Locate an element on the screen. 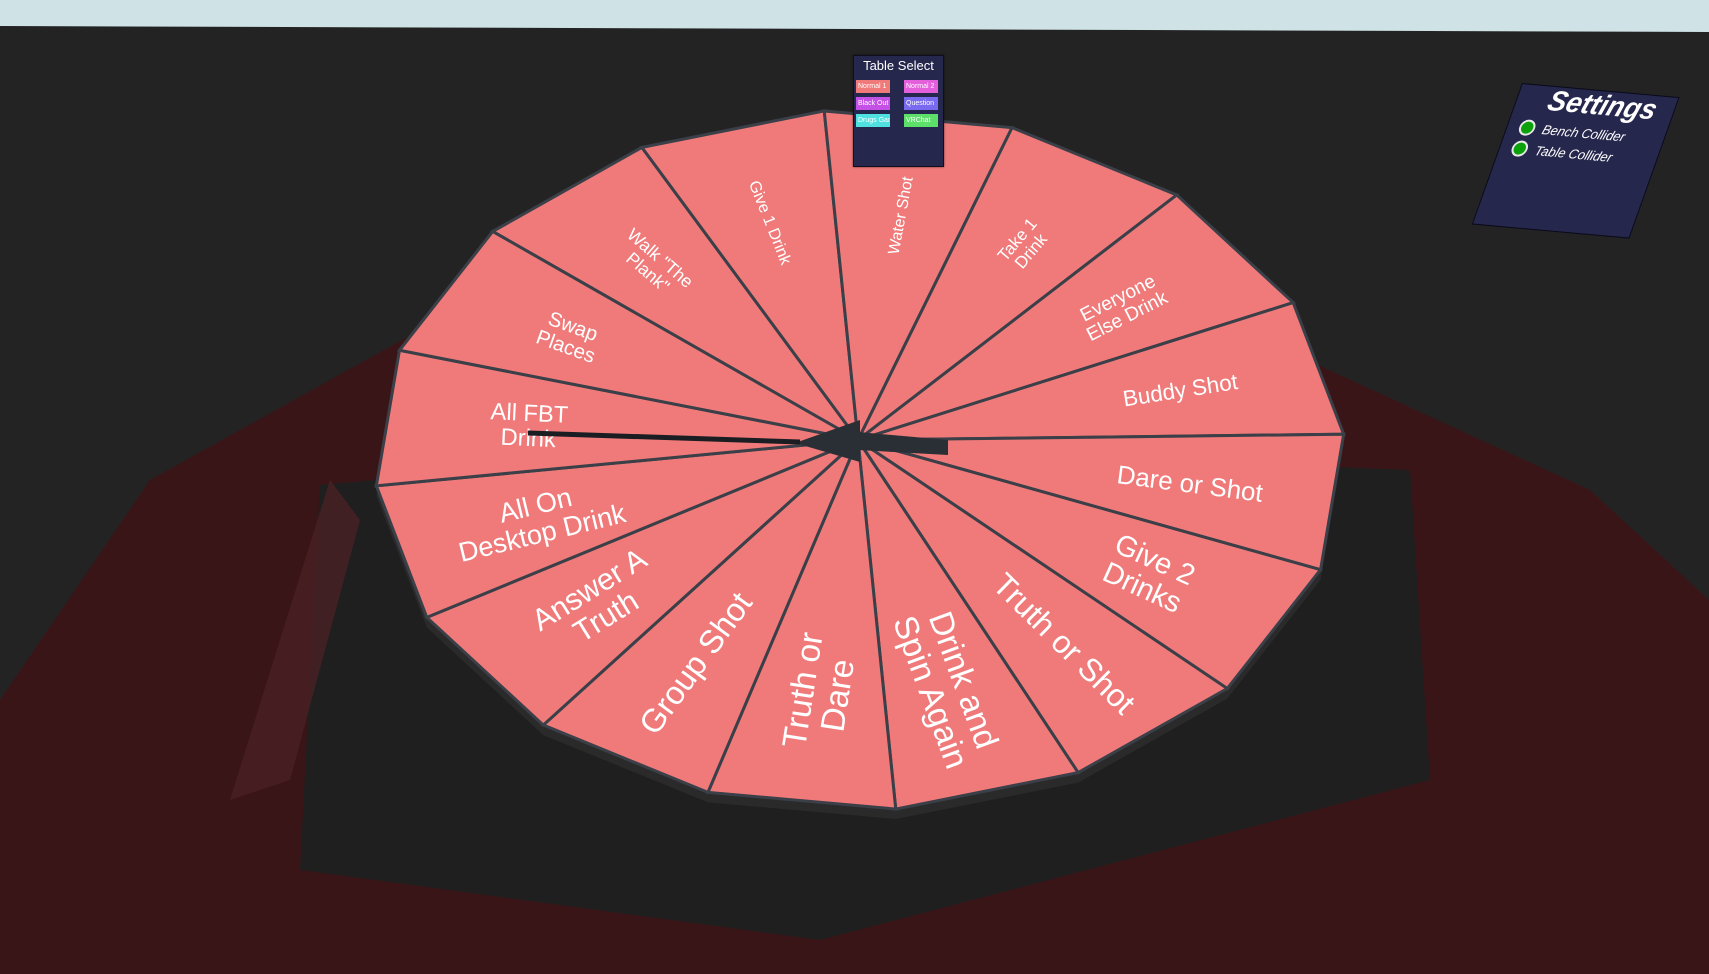 The image size is (1709, 974). table-collider-row: Table Collider is located at coordinates (1562, 152).